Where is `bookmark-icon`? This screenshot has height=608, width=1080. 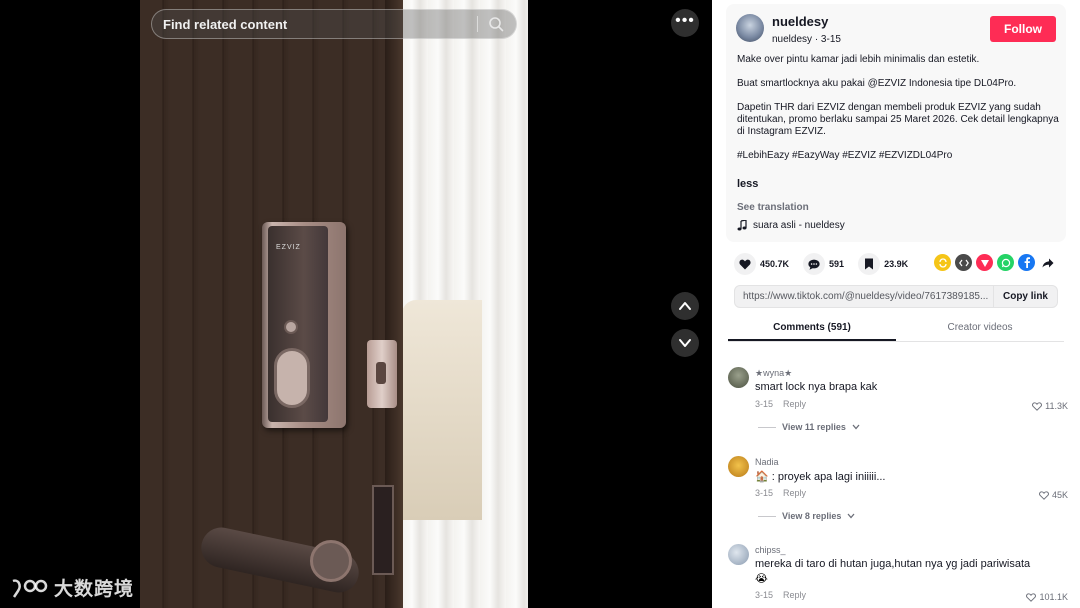 bookmark-icon is located at coordinates (869, 264).